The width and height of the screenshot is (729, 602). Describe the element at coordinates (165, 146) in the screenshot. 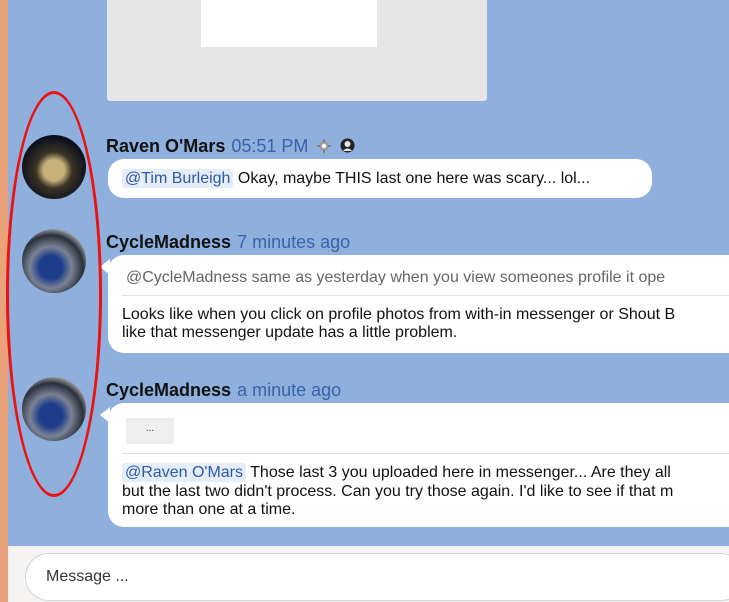

I see `author-name: Raven O'Mars` at that location.